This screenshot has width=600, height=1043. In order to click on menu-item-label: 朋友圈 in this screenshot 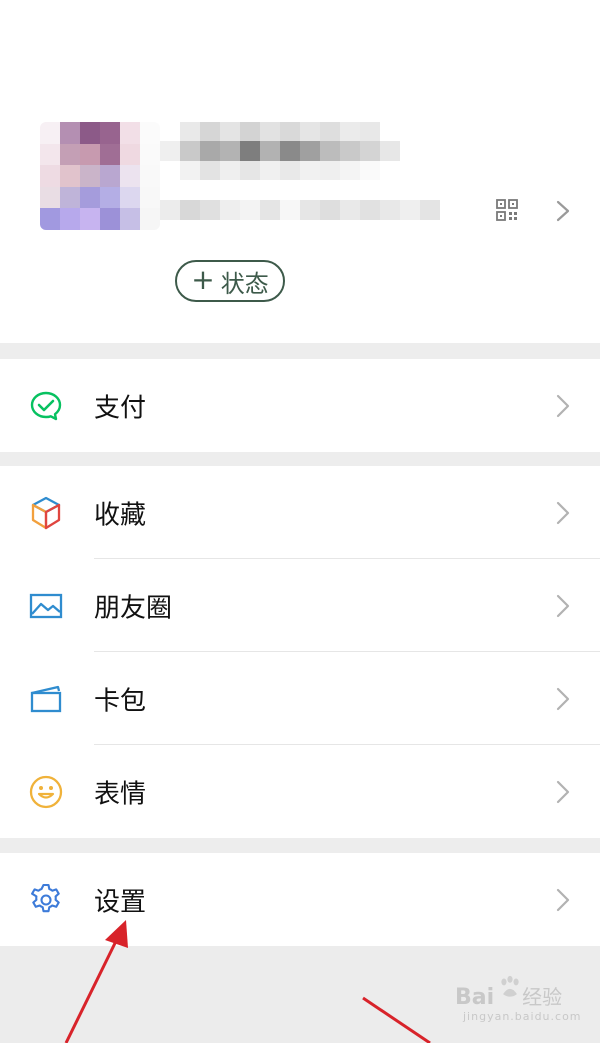, I will do `click(133, 608)`.